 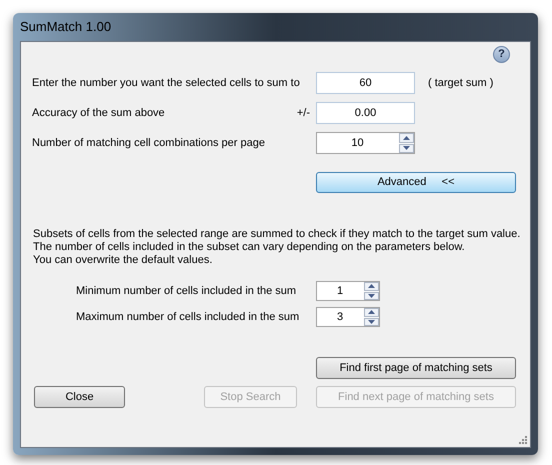 What do you see at coordinates (166, 83) in the screenshot?
I see `field-label: Enter the number you want the selected cells to sum to` at bounding box center [166, 83].